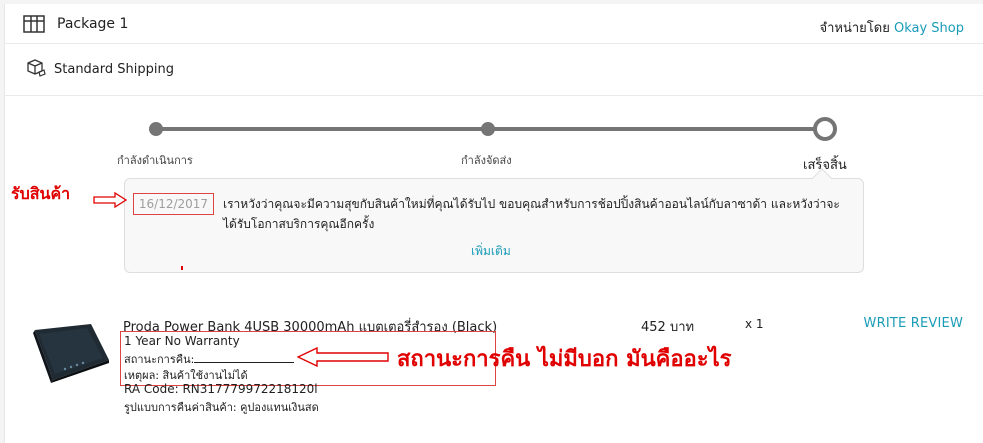 The height and width of the screenshot is (443, 983). Describe the element at coordinates (93, 24) in the screenshot. I see `package-title: Package 1` at that location.